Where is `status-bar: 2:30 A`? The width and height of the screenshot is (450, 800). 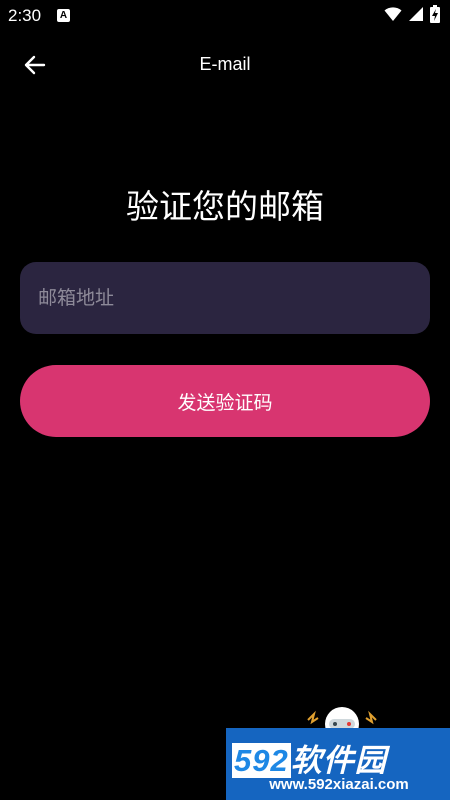 status-bar: 2:30 A is located at coordinates (225, 16).